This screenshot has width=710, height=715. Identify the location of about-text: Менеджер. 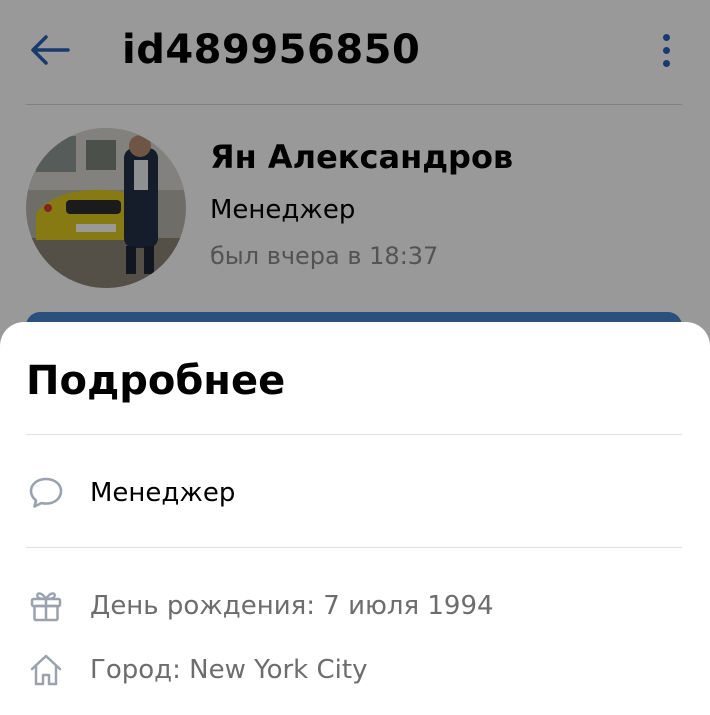
(163, 493).